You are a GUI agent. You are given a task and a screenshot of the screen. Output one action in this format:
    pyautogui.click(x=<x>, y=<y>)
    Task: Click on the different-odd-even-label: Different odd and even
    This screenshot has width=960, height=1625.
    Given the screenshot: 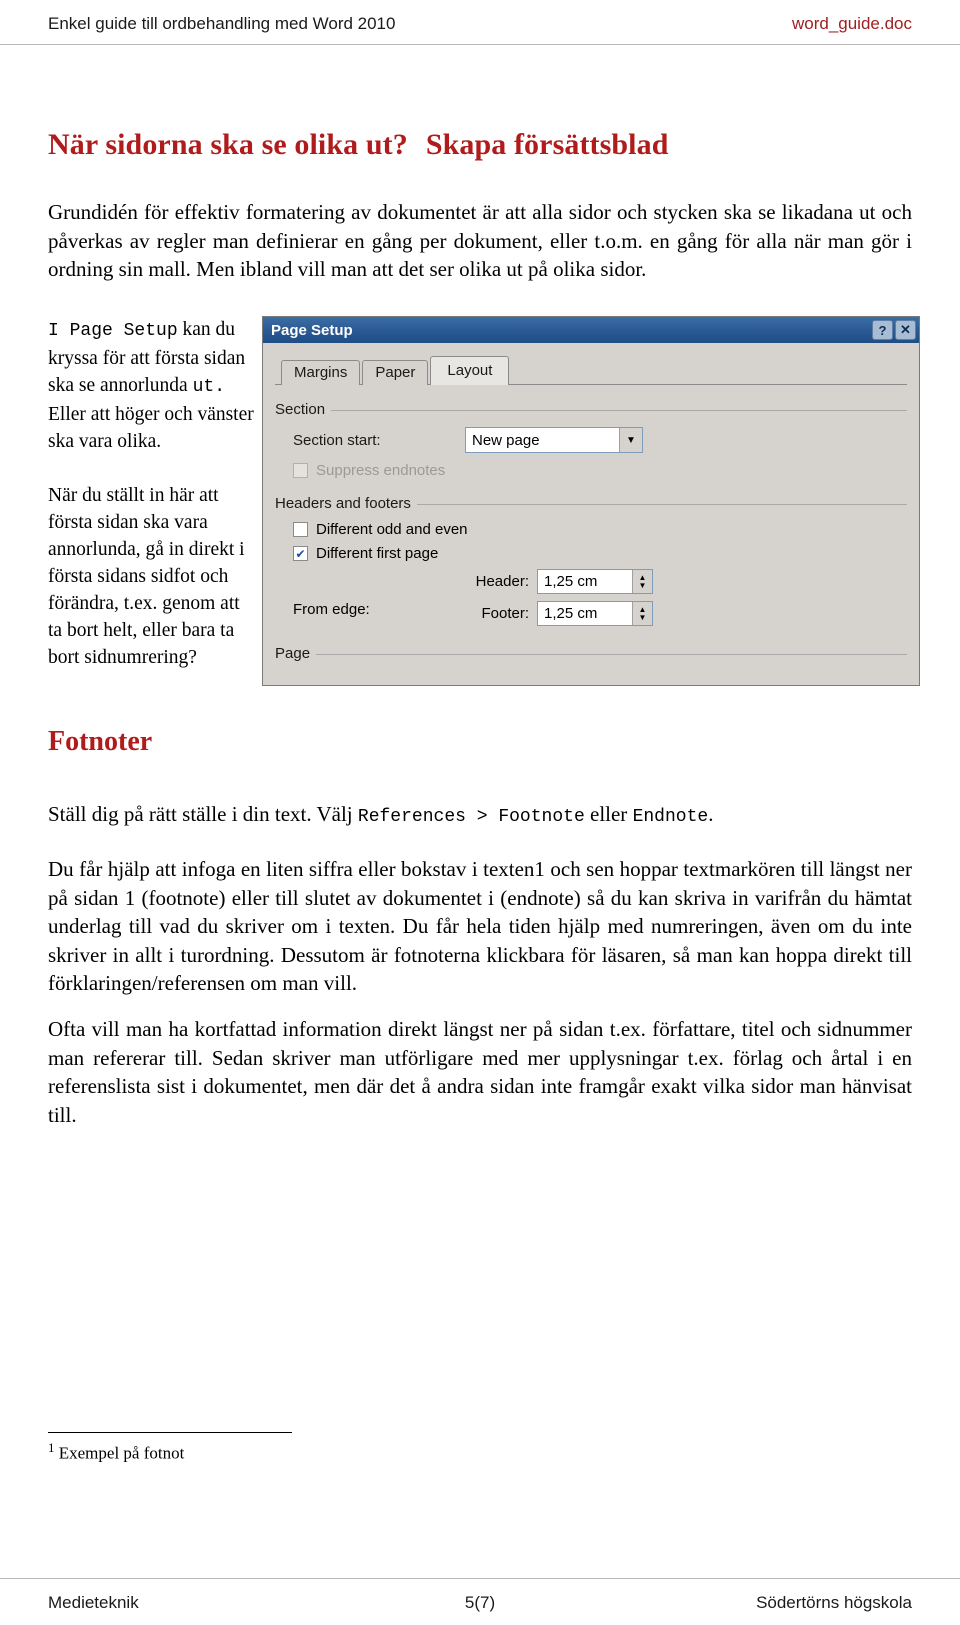 What is the action you would take?
    pyautogui.click(x=392, y=529)
    